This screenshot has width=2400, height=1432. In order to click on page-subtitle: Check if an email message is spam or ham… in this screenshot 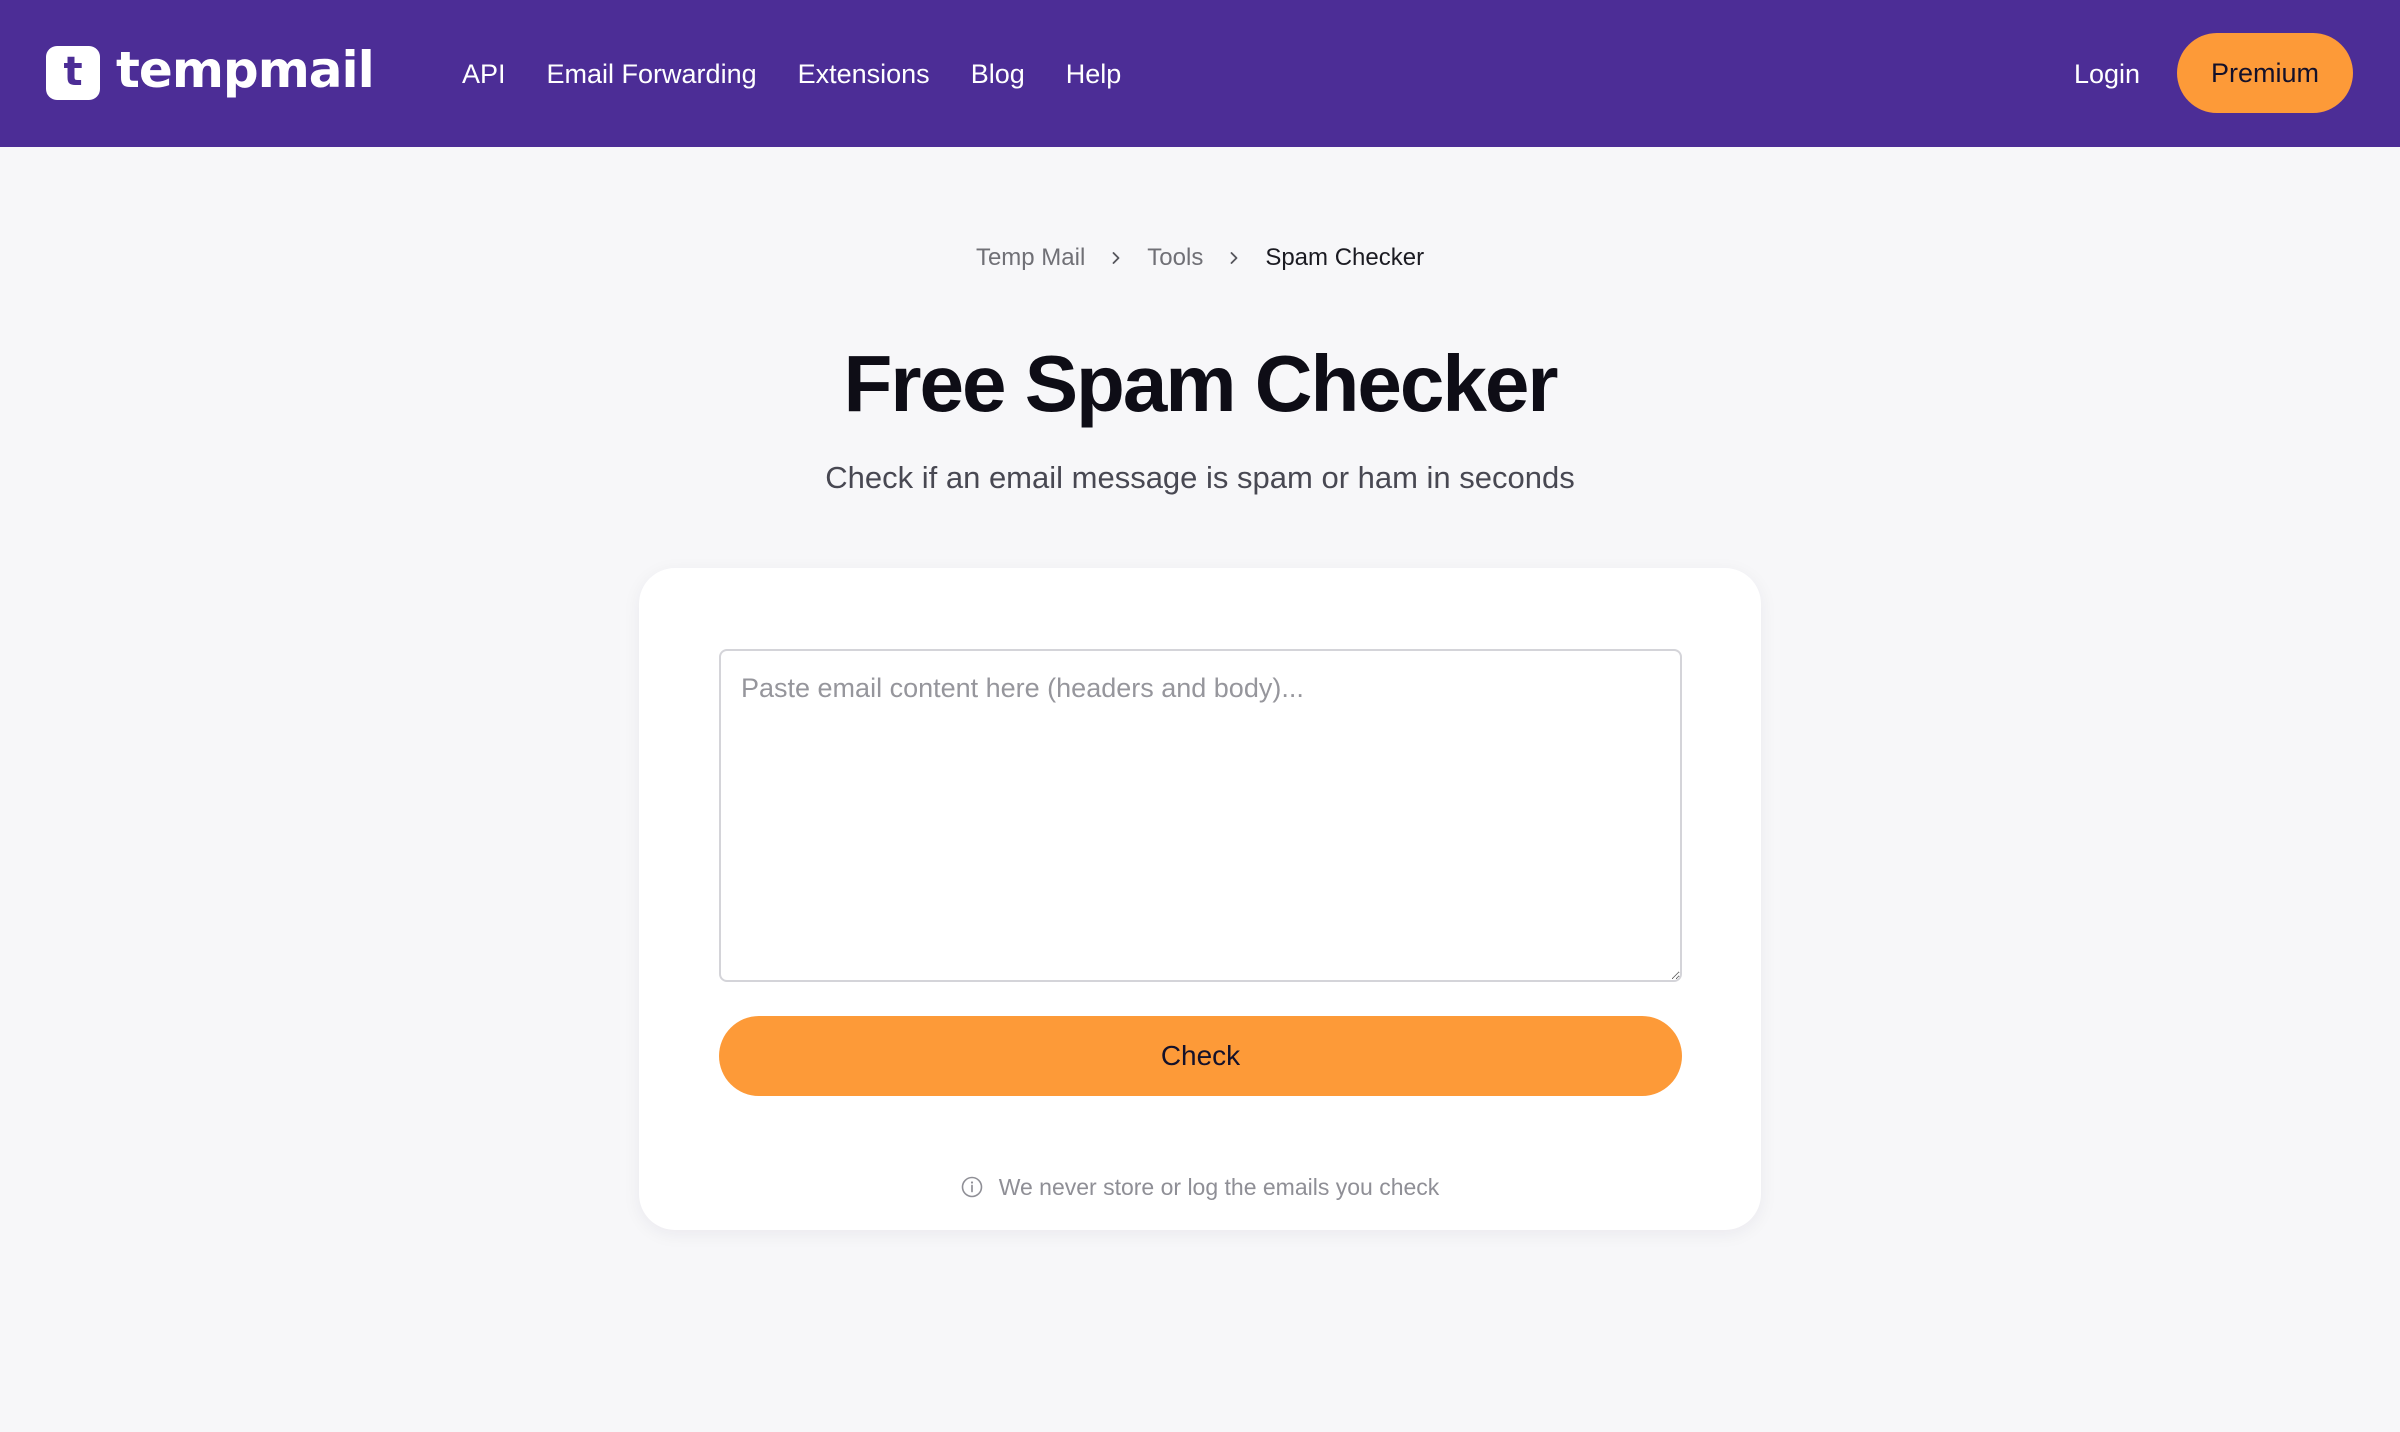, I will do `click(1200, 477)`.